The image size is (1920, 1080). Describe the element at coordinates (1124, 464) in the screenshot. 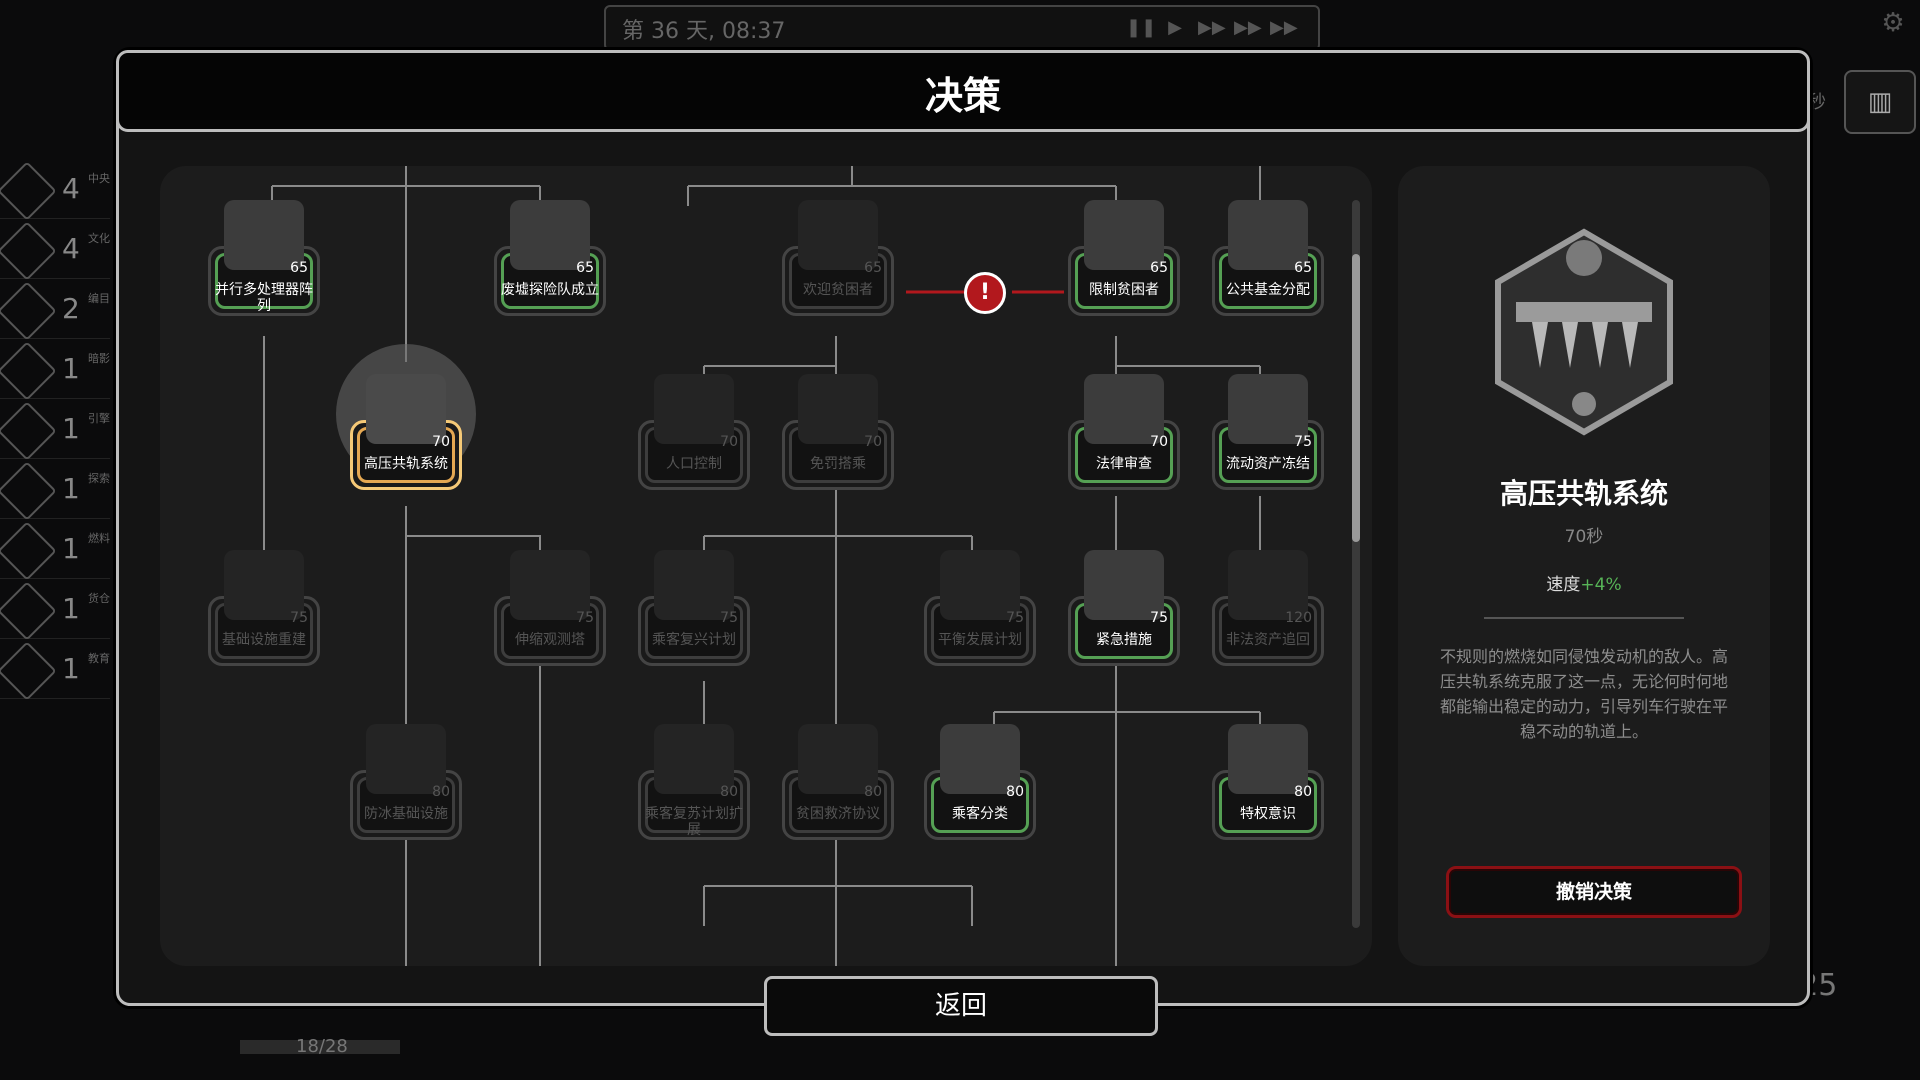

I see `node-name: 法律审查` at that location.